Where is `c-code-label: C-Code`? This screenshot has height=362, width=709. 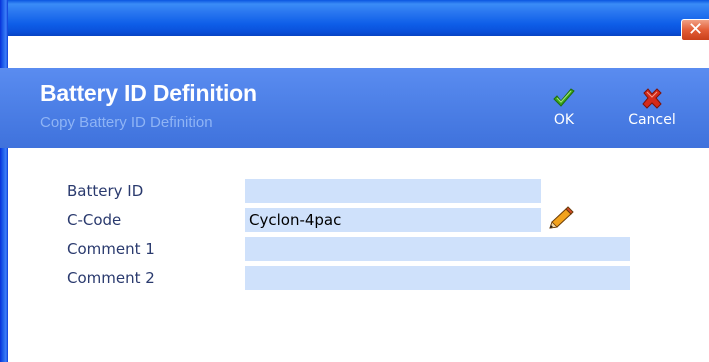 c-code-label: C-Code is located at coordinates (94, 220).